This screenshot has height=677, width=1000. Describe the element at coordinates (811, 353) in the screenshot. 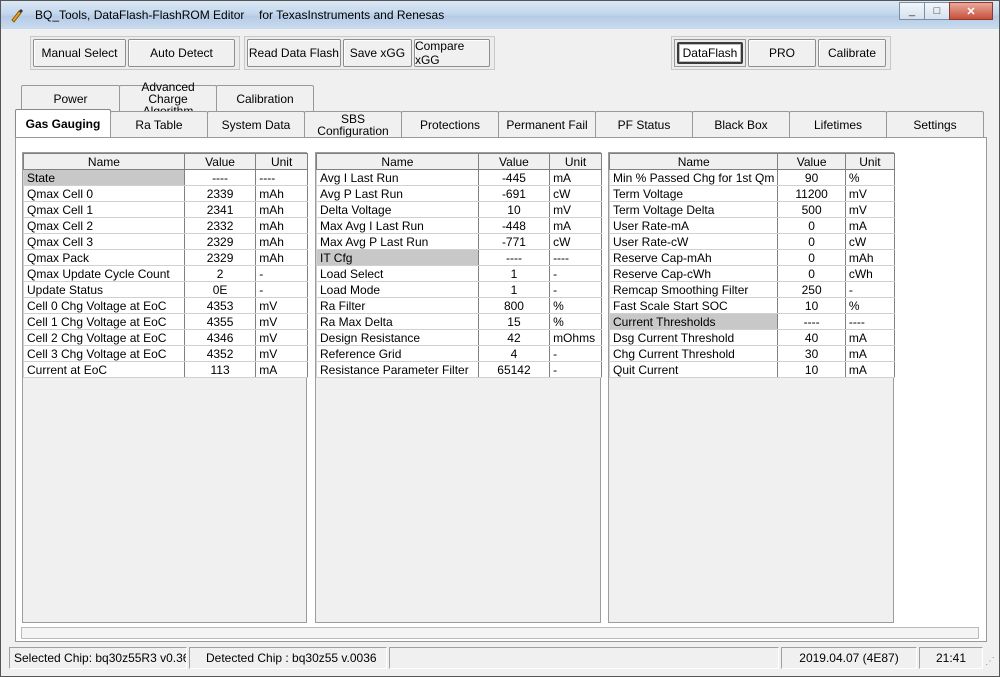

I see `cell-value: 30` at that location.